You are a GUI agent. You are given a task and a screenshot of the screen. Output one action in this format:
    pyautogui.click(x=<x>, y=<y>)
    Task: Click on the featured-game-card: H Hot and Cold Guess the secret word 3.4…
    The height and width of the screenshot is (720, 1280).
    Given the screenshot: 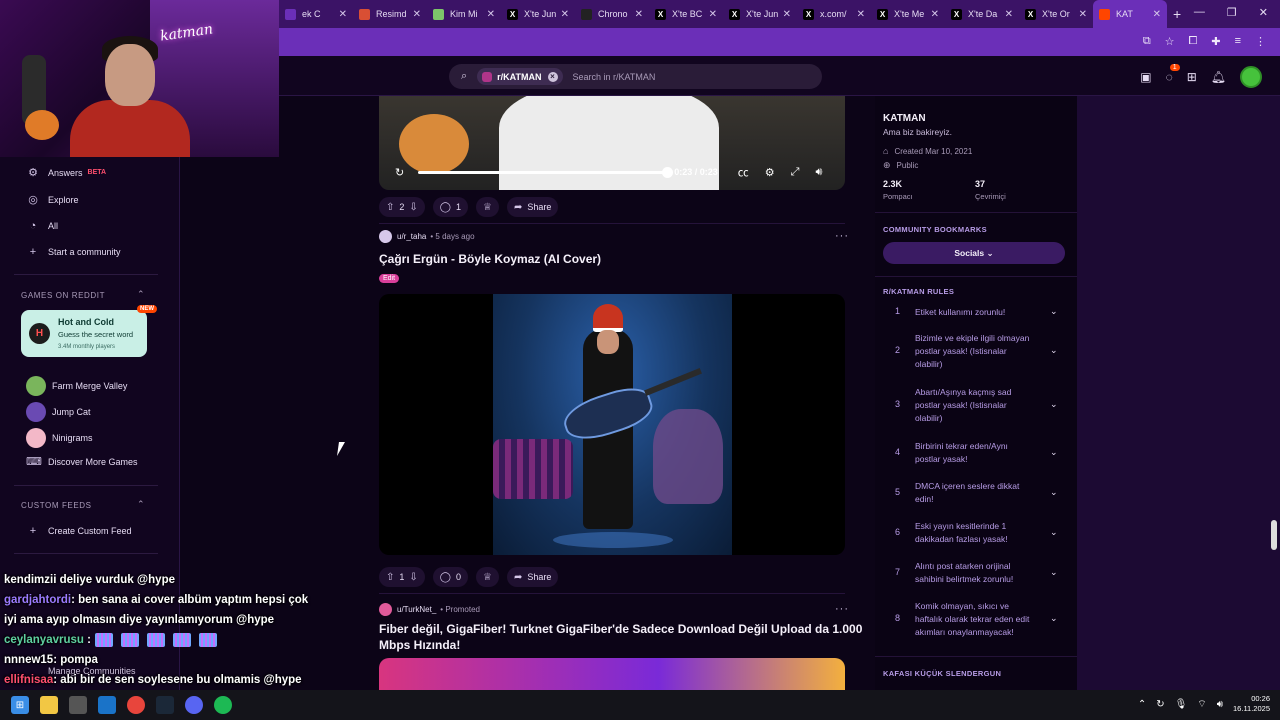 What is the action you would take?
    pyautogui.click(x=84, y=333)
    